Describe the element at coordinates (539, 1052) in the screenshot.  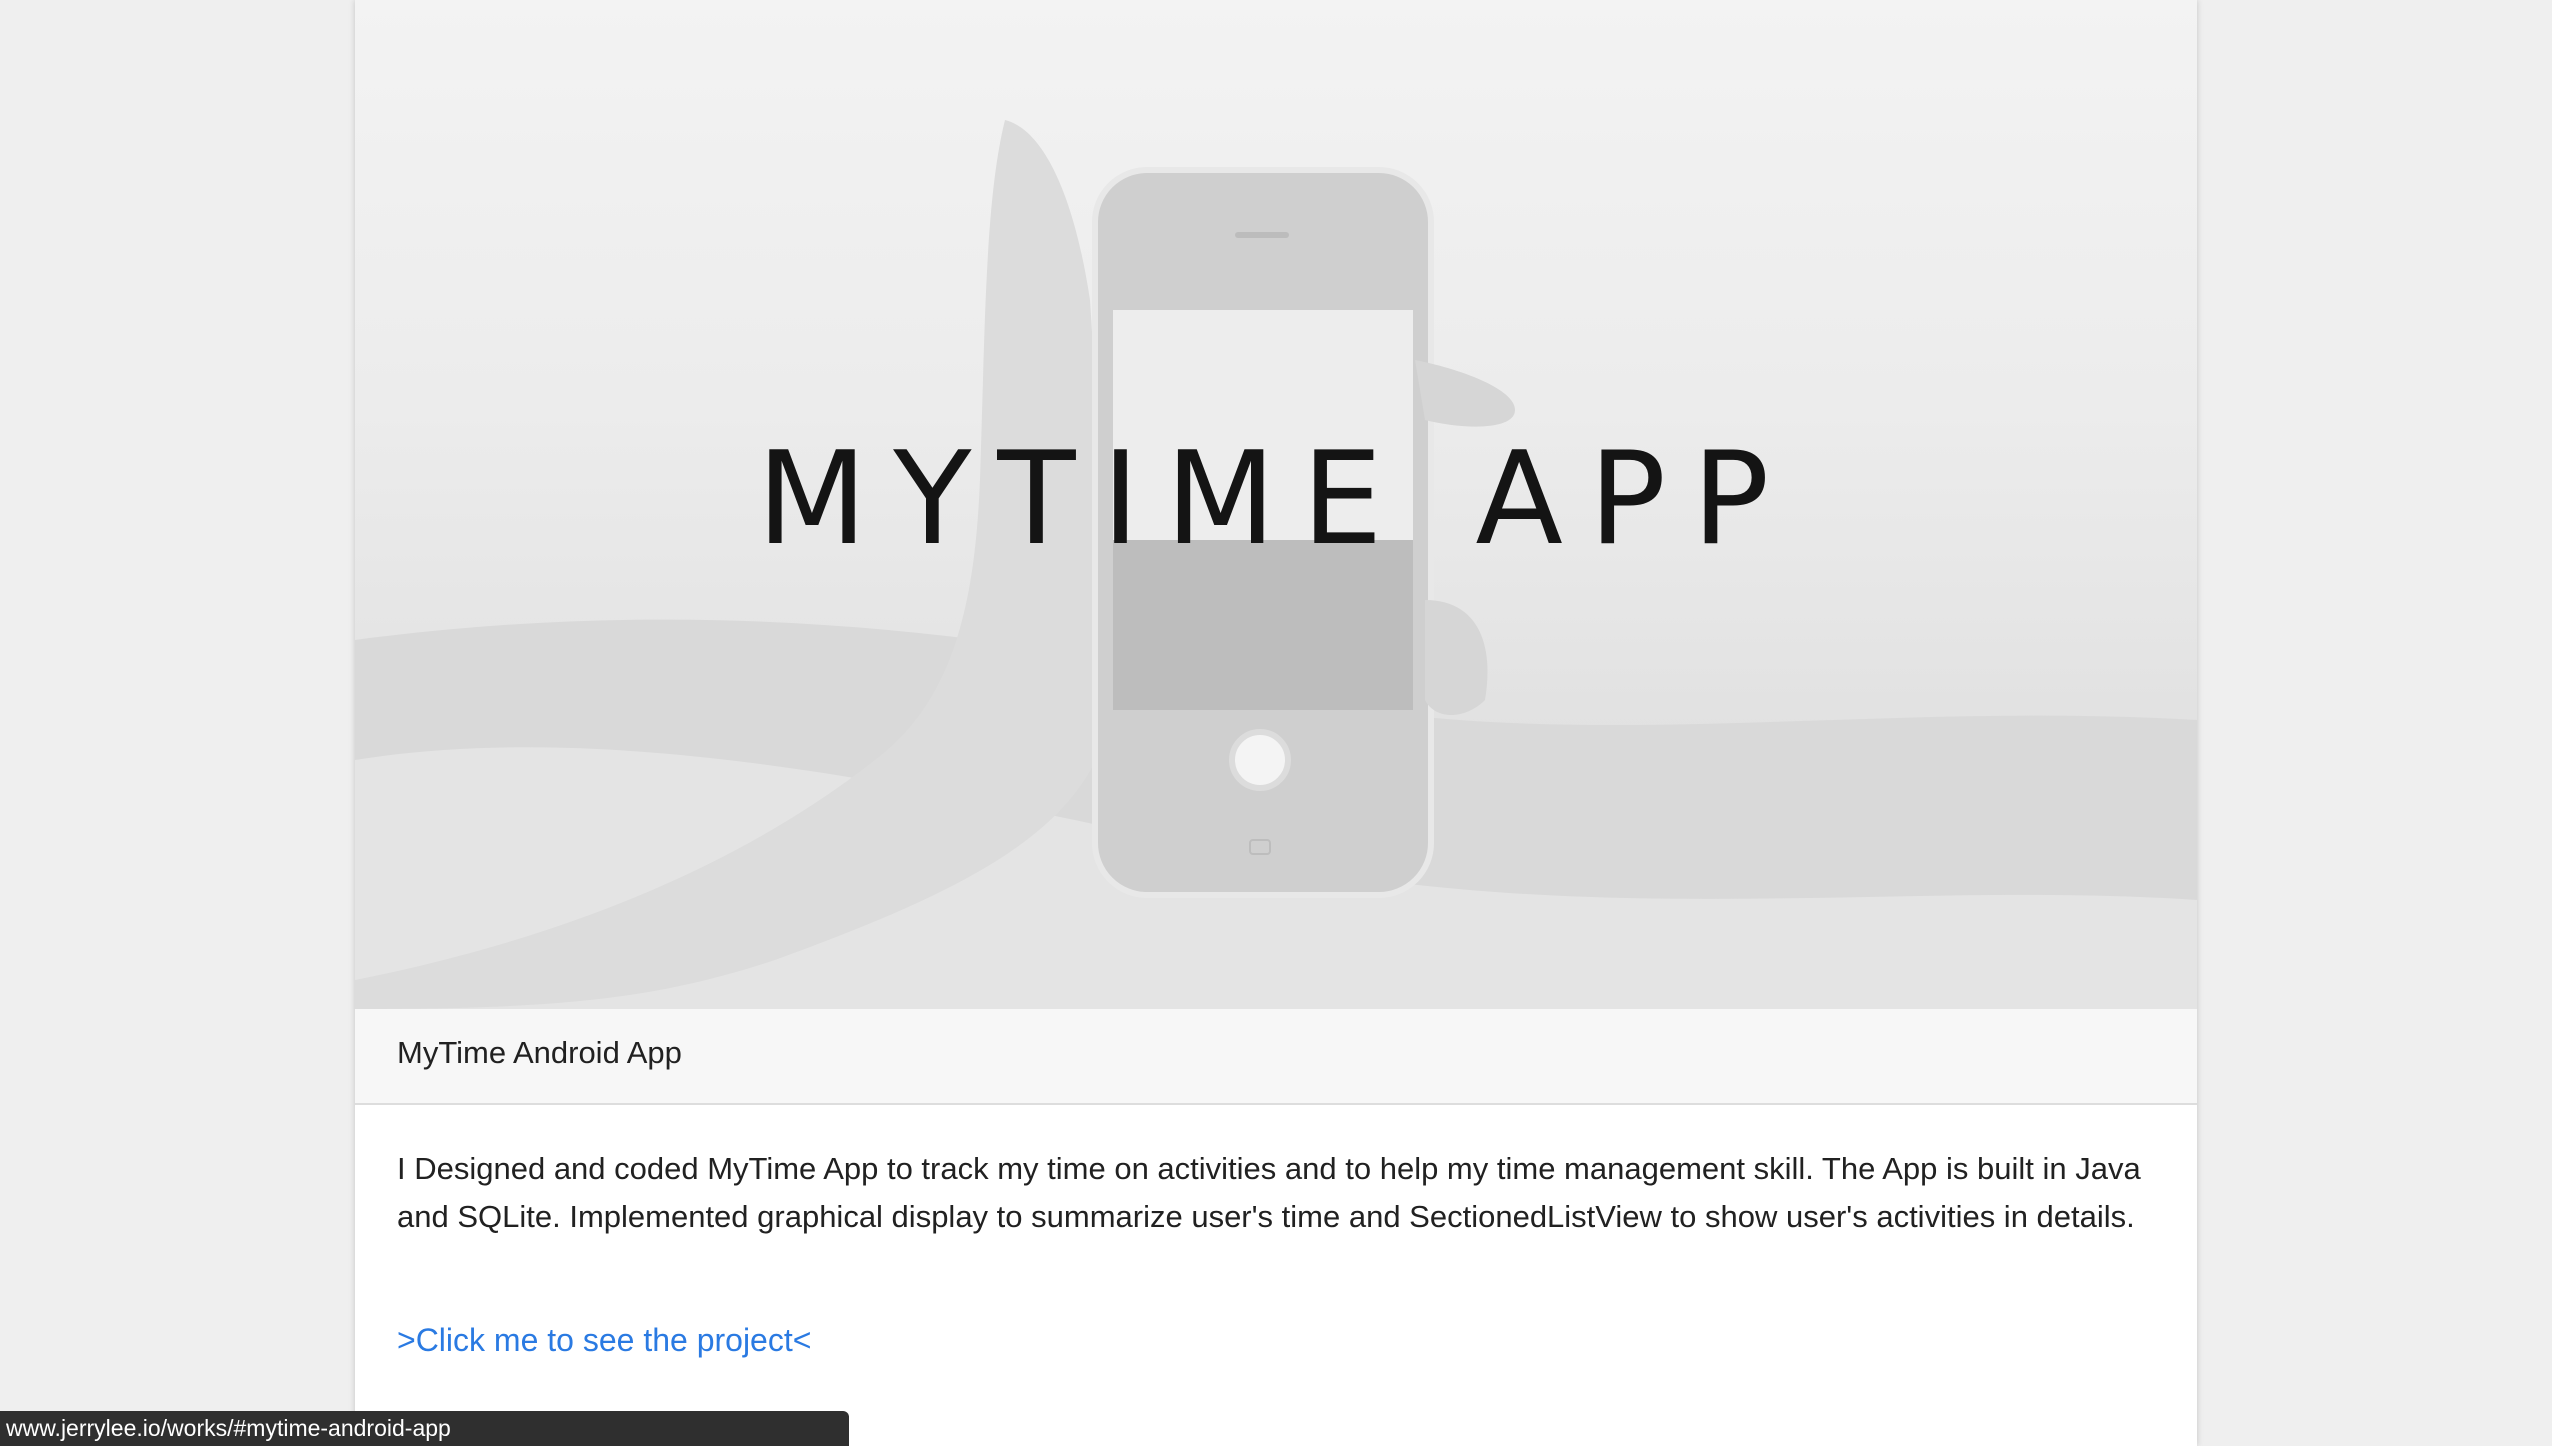
I see `card-title: MyTime Android App` at that location.